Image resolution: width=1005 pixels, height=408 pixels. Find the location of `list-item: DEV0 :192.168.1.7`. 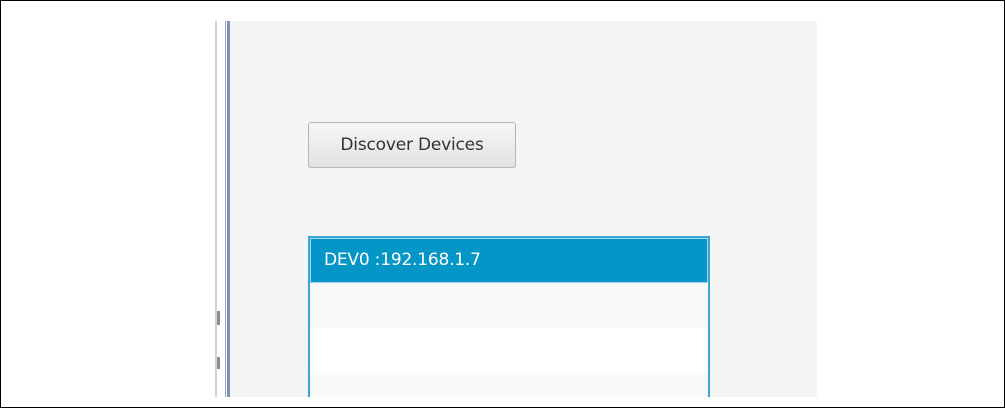

list-item: DEV0 :192.168.1.7 is located at coordinates (509, 260).